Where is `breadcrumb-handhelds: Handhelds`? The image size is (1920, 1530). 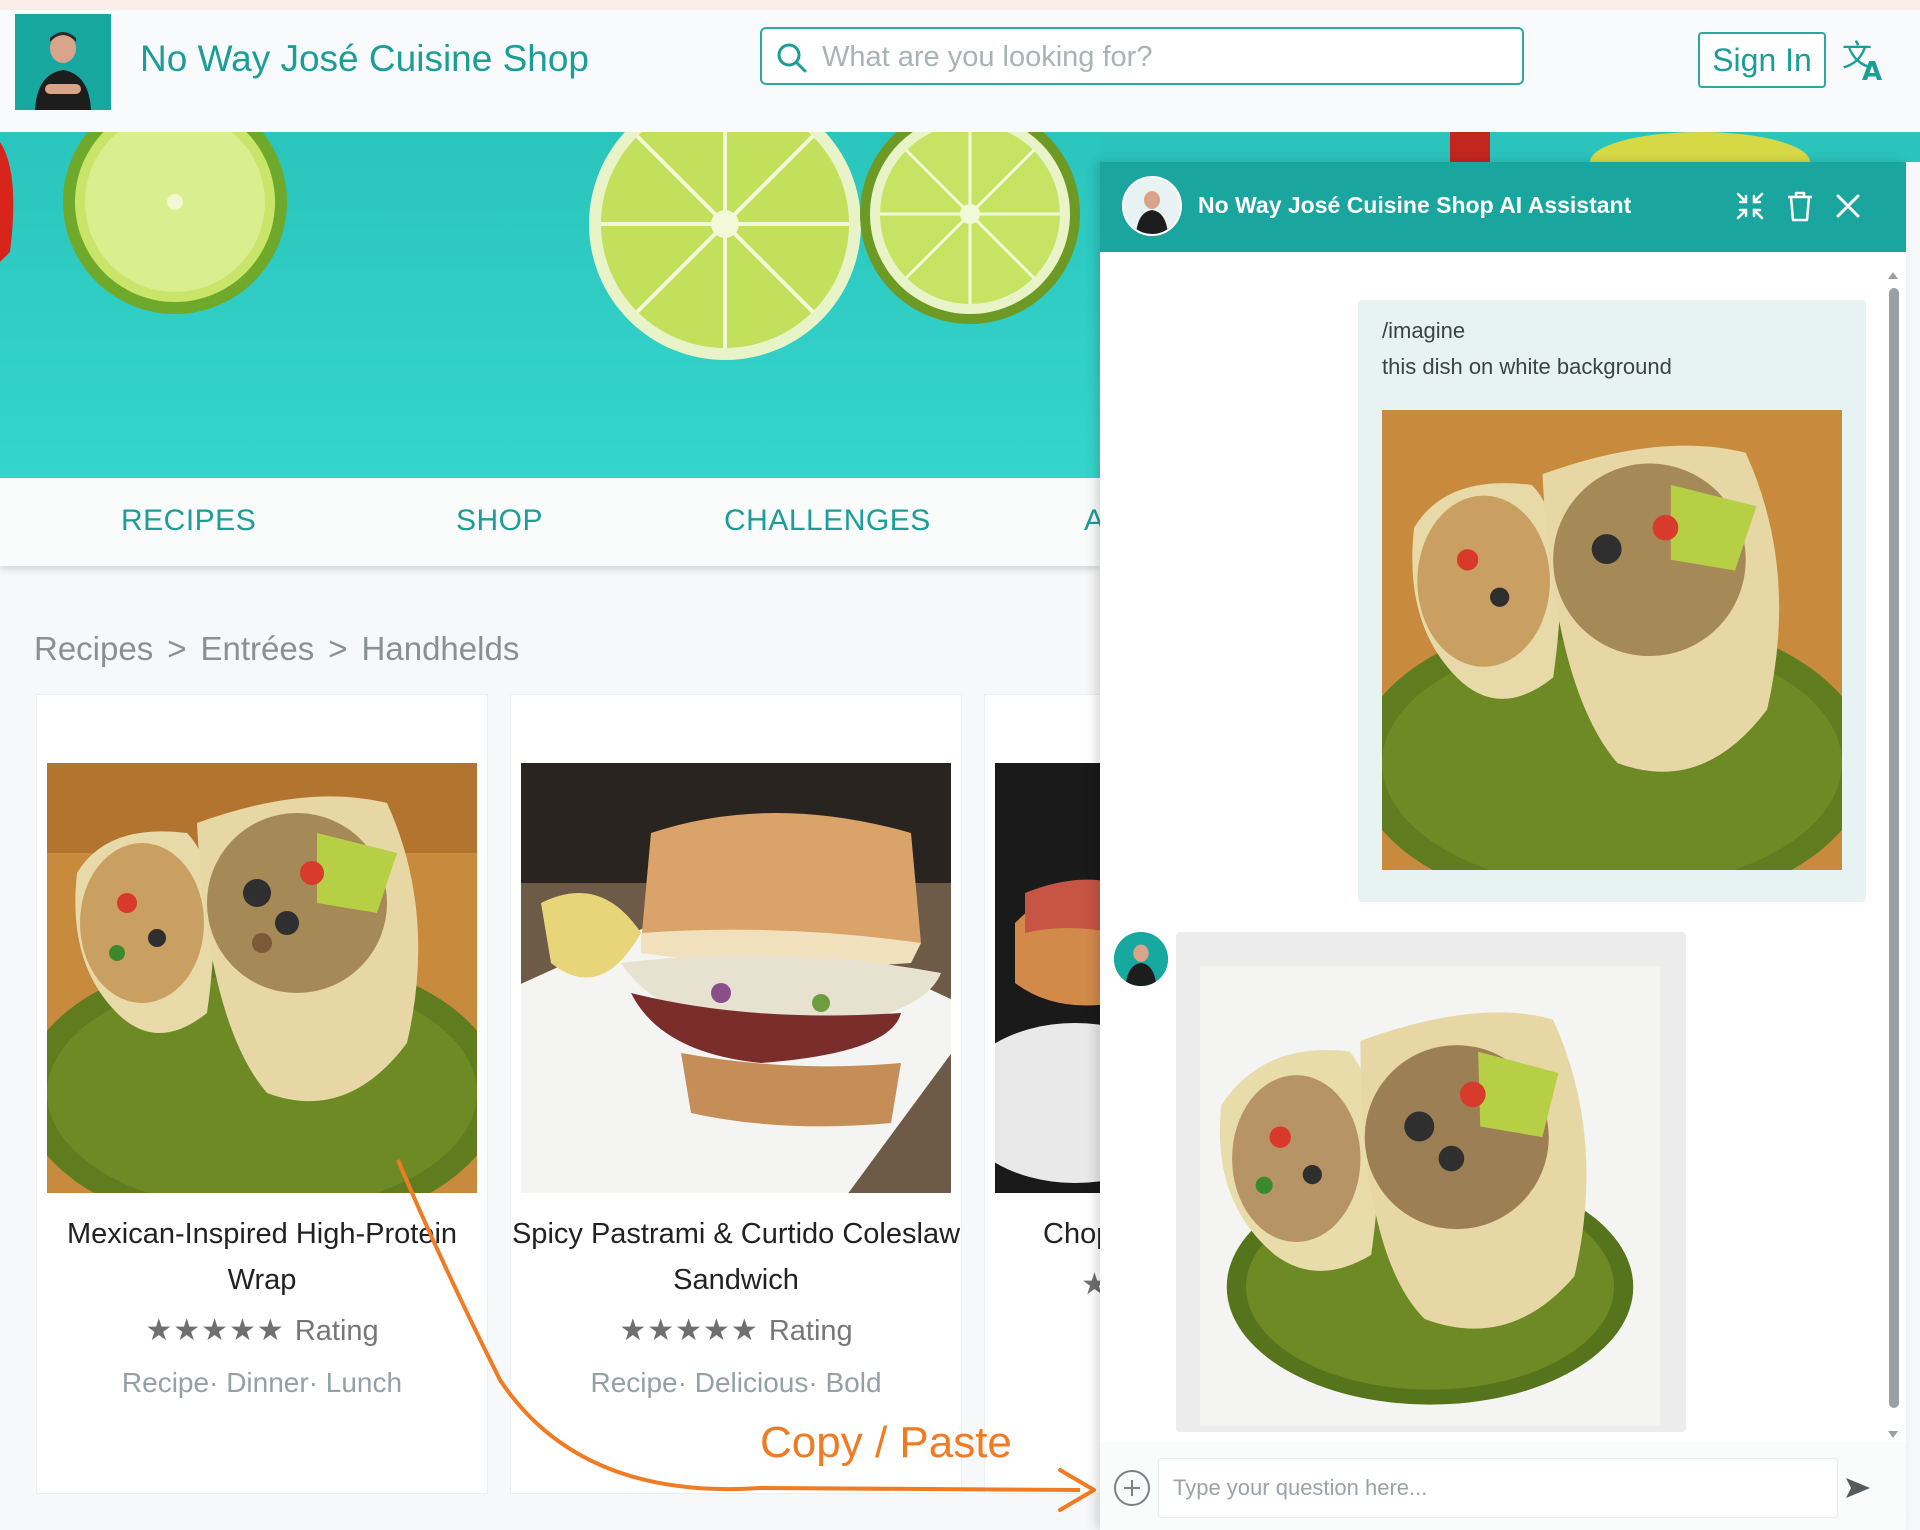
breadcrumb-handhelds: Handhelds is located at coordinates (441, 648).